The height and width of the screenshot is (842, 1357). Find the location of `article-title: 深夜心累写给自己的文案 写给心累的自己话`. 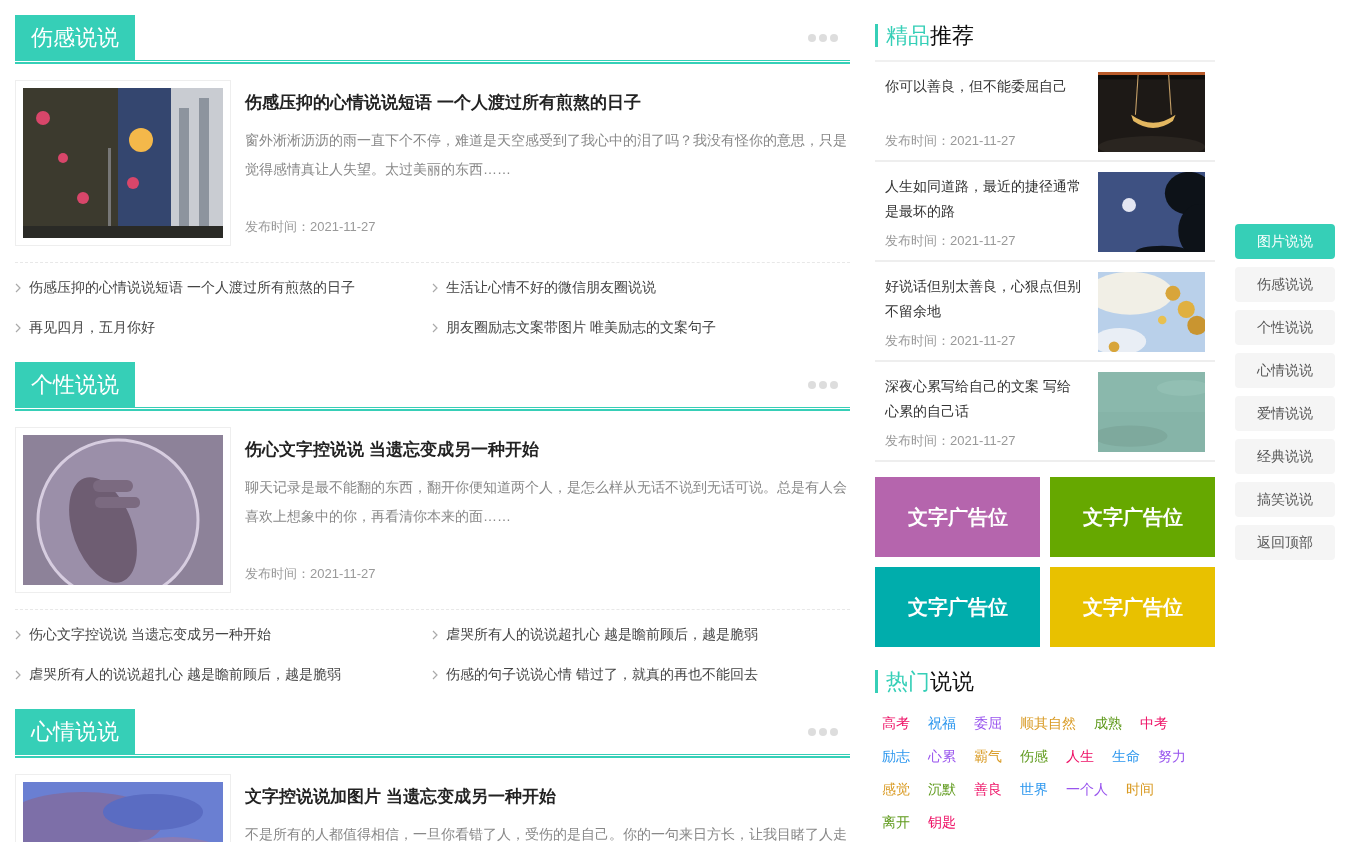

article-title: 深夜心累写给自己的文案 写给心累的自己话 is located at coordinates (983, 399).